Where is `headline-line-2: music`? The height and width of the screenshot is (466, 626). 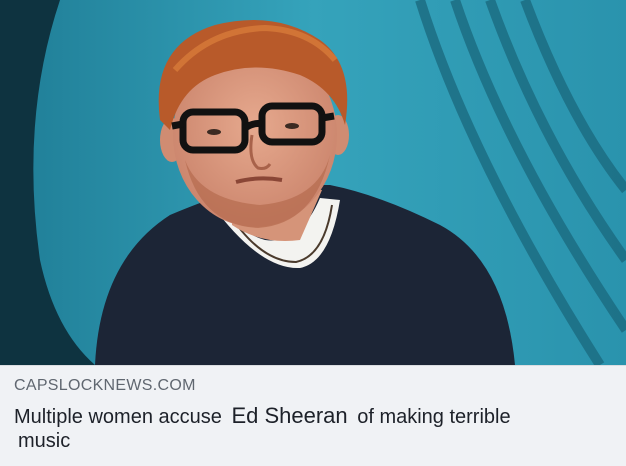
headline-line-2: music is located at coordinates (44, 441).